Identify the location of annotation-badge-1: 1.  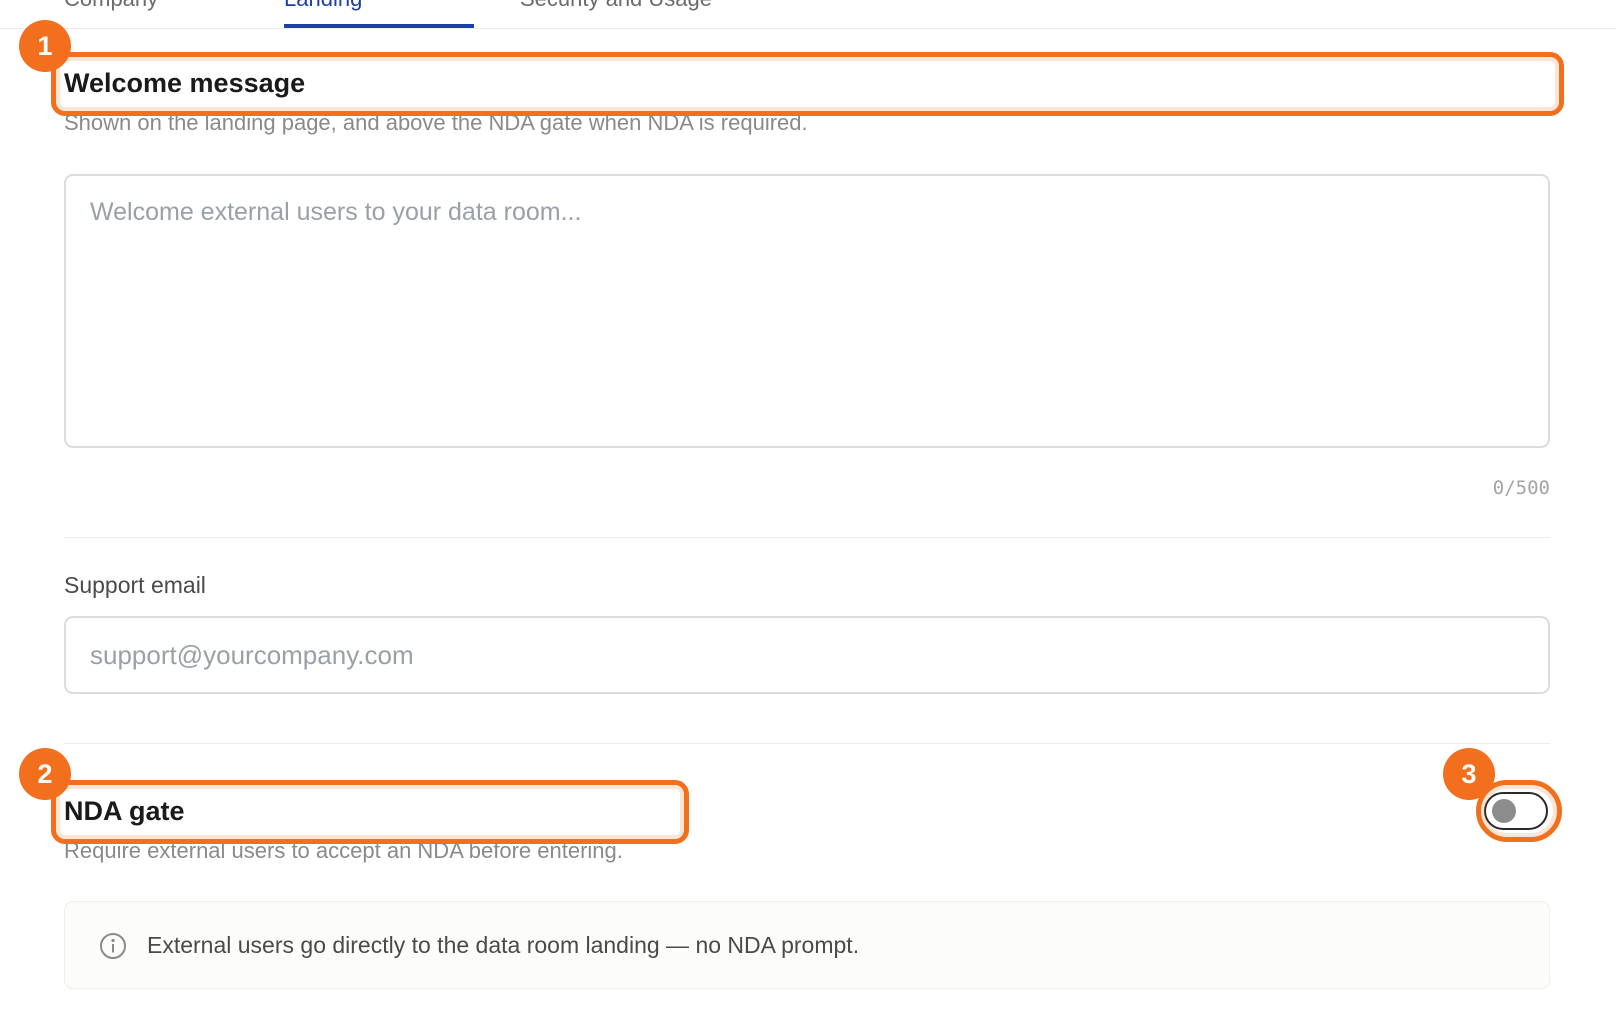
(45, 46).